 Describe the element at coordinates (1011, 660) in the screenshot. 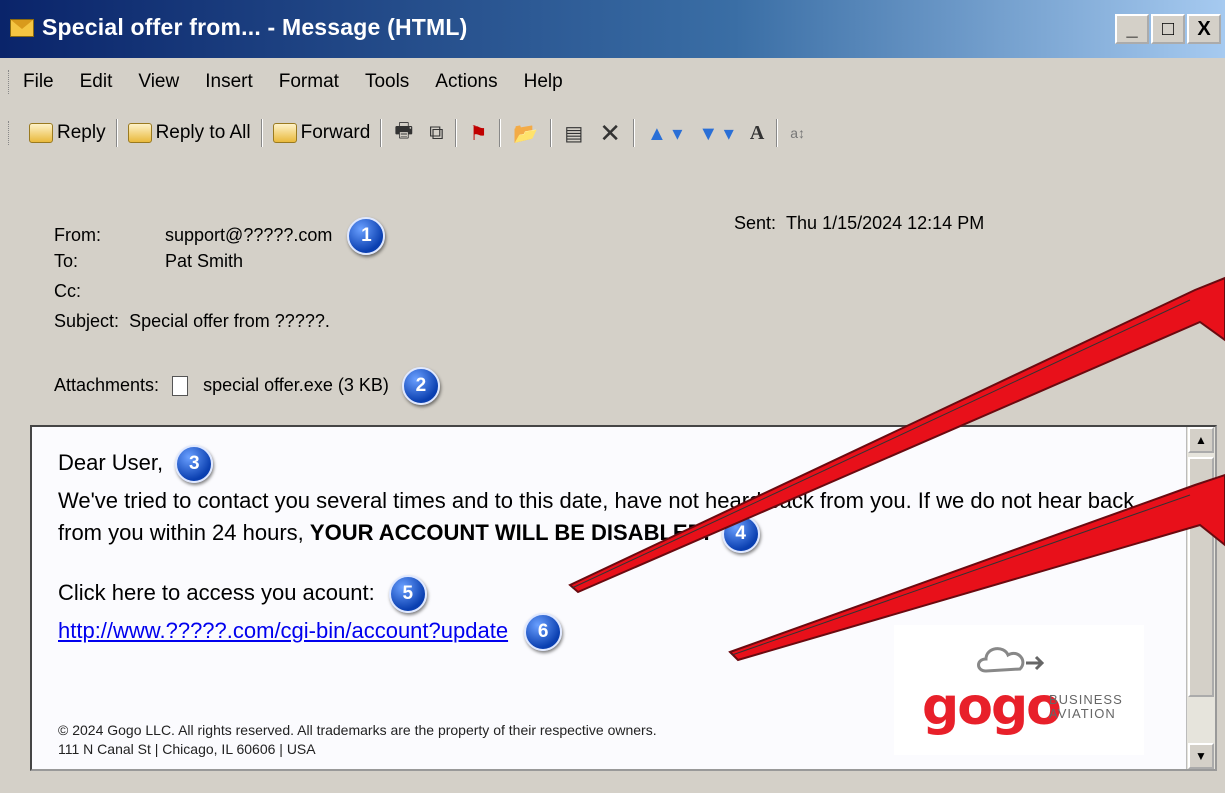

I see `cloud-icon` at that location.